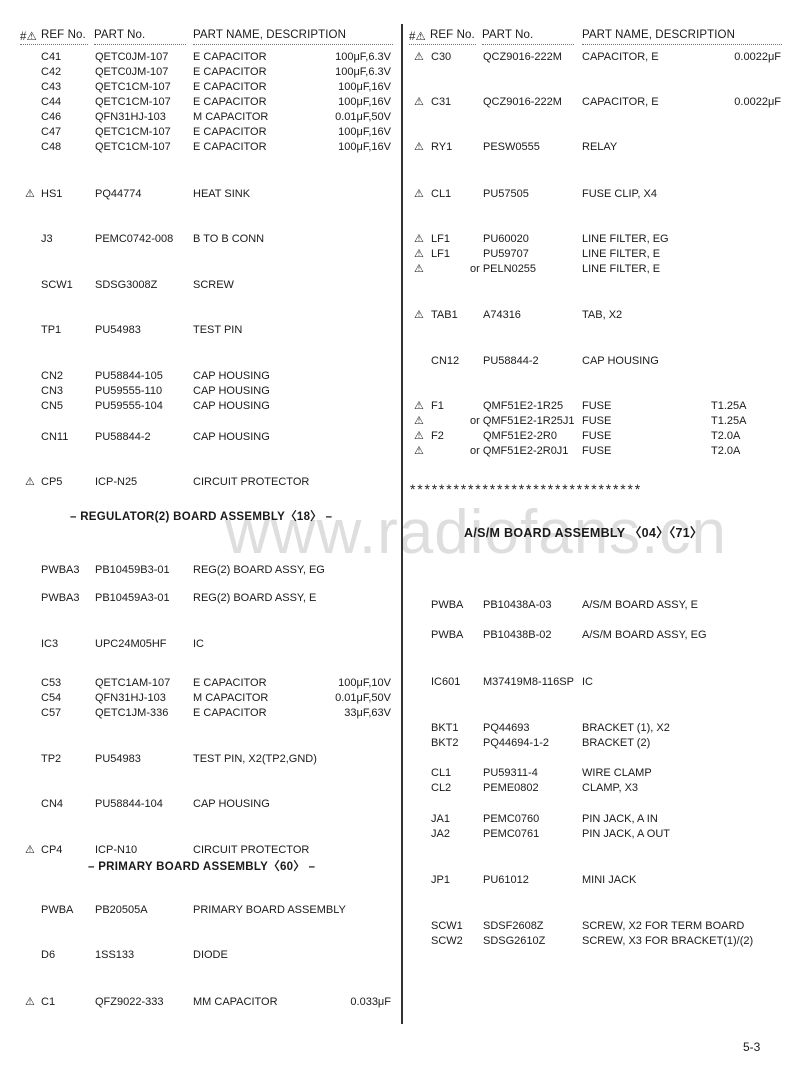  Describe the element at coordinates (441, 57) in the screenshot. I see `ref-number: C30` at that location.